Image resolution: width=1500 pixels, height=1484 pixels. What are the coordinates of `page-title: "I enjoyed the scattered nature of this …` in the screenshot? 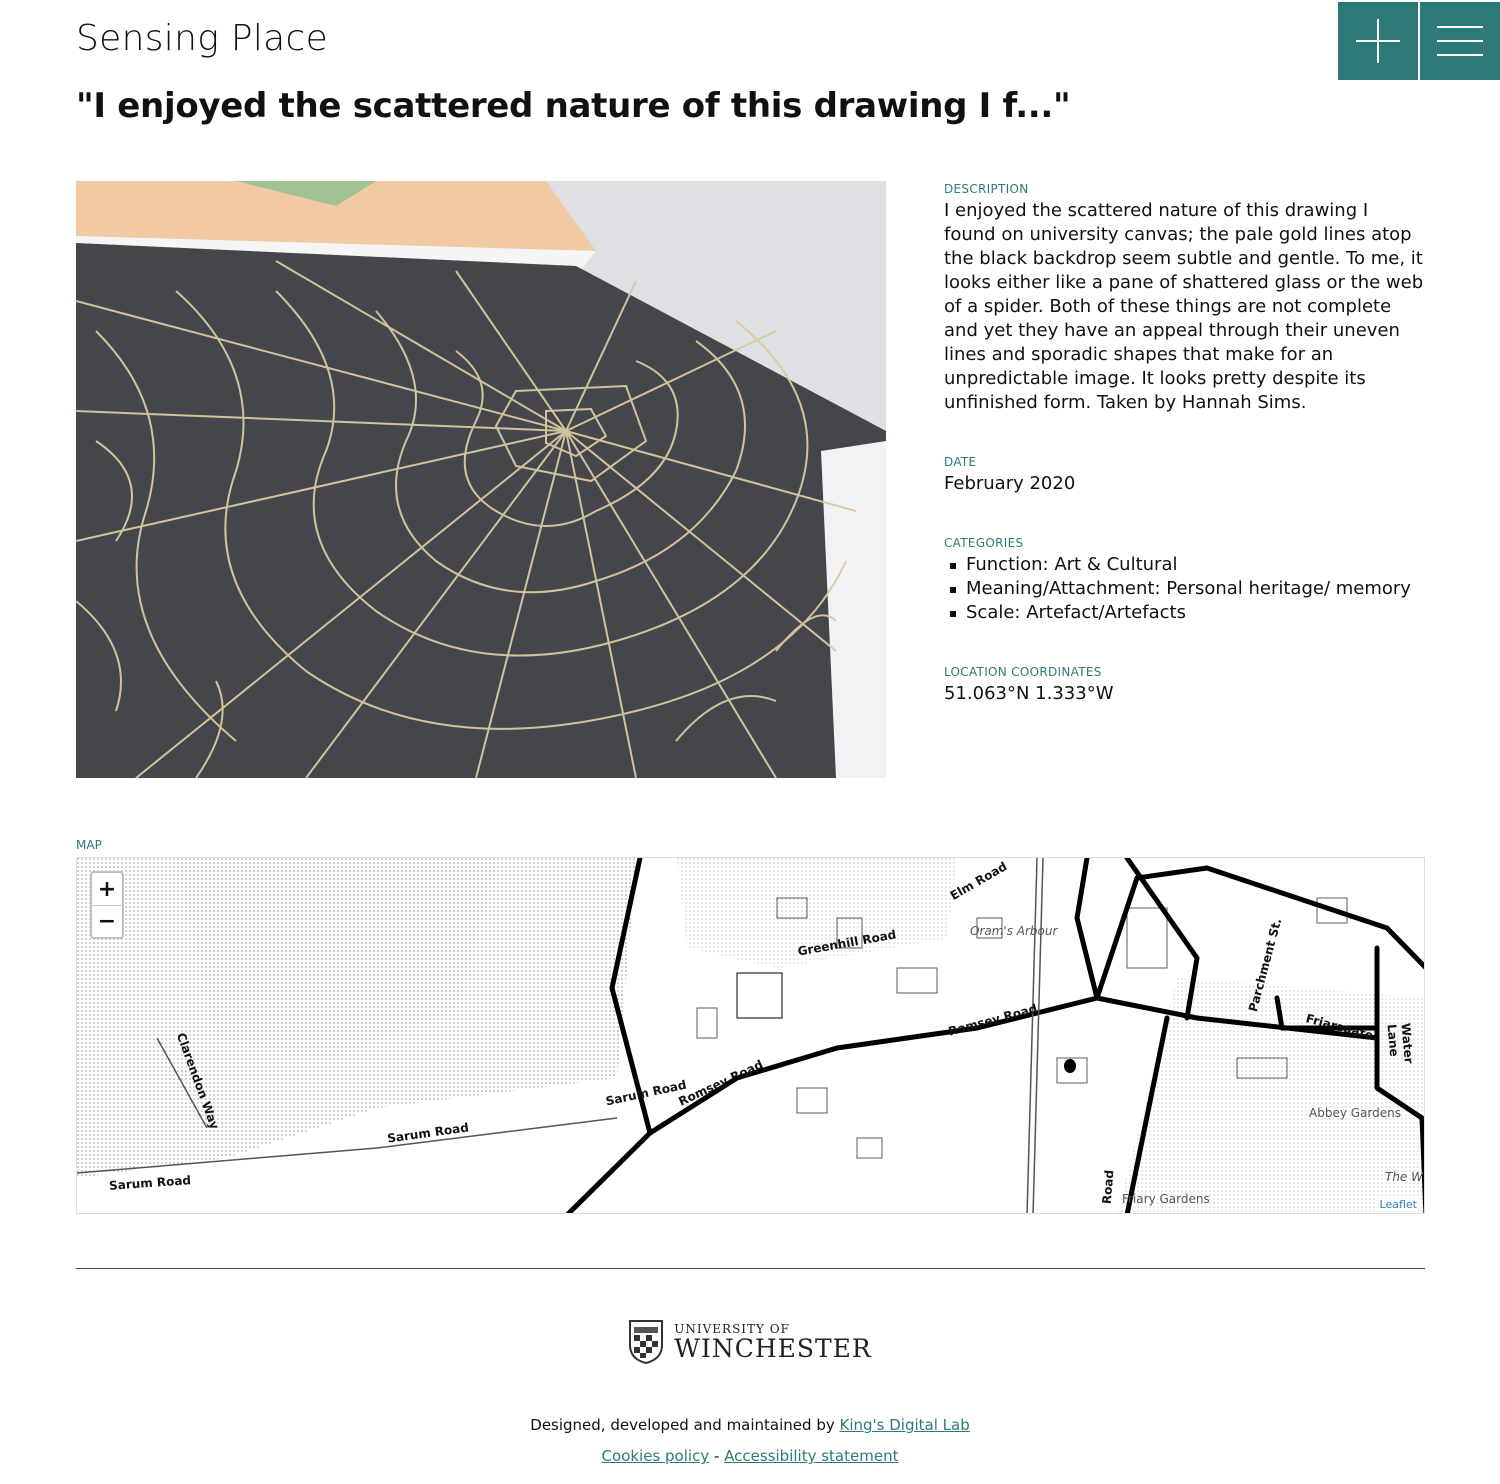 It's located at (573, 106).